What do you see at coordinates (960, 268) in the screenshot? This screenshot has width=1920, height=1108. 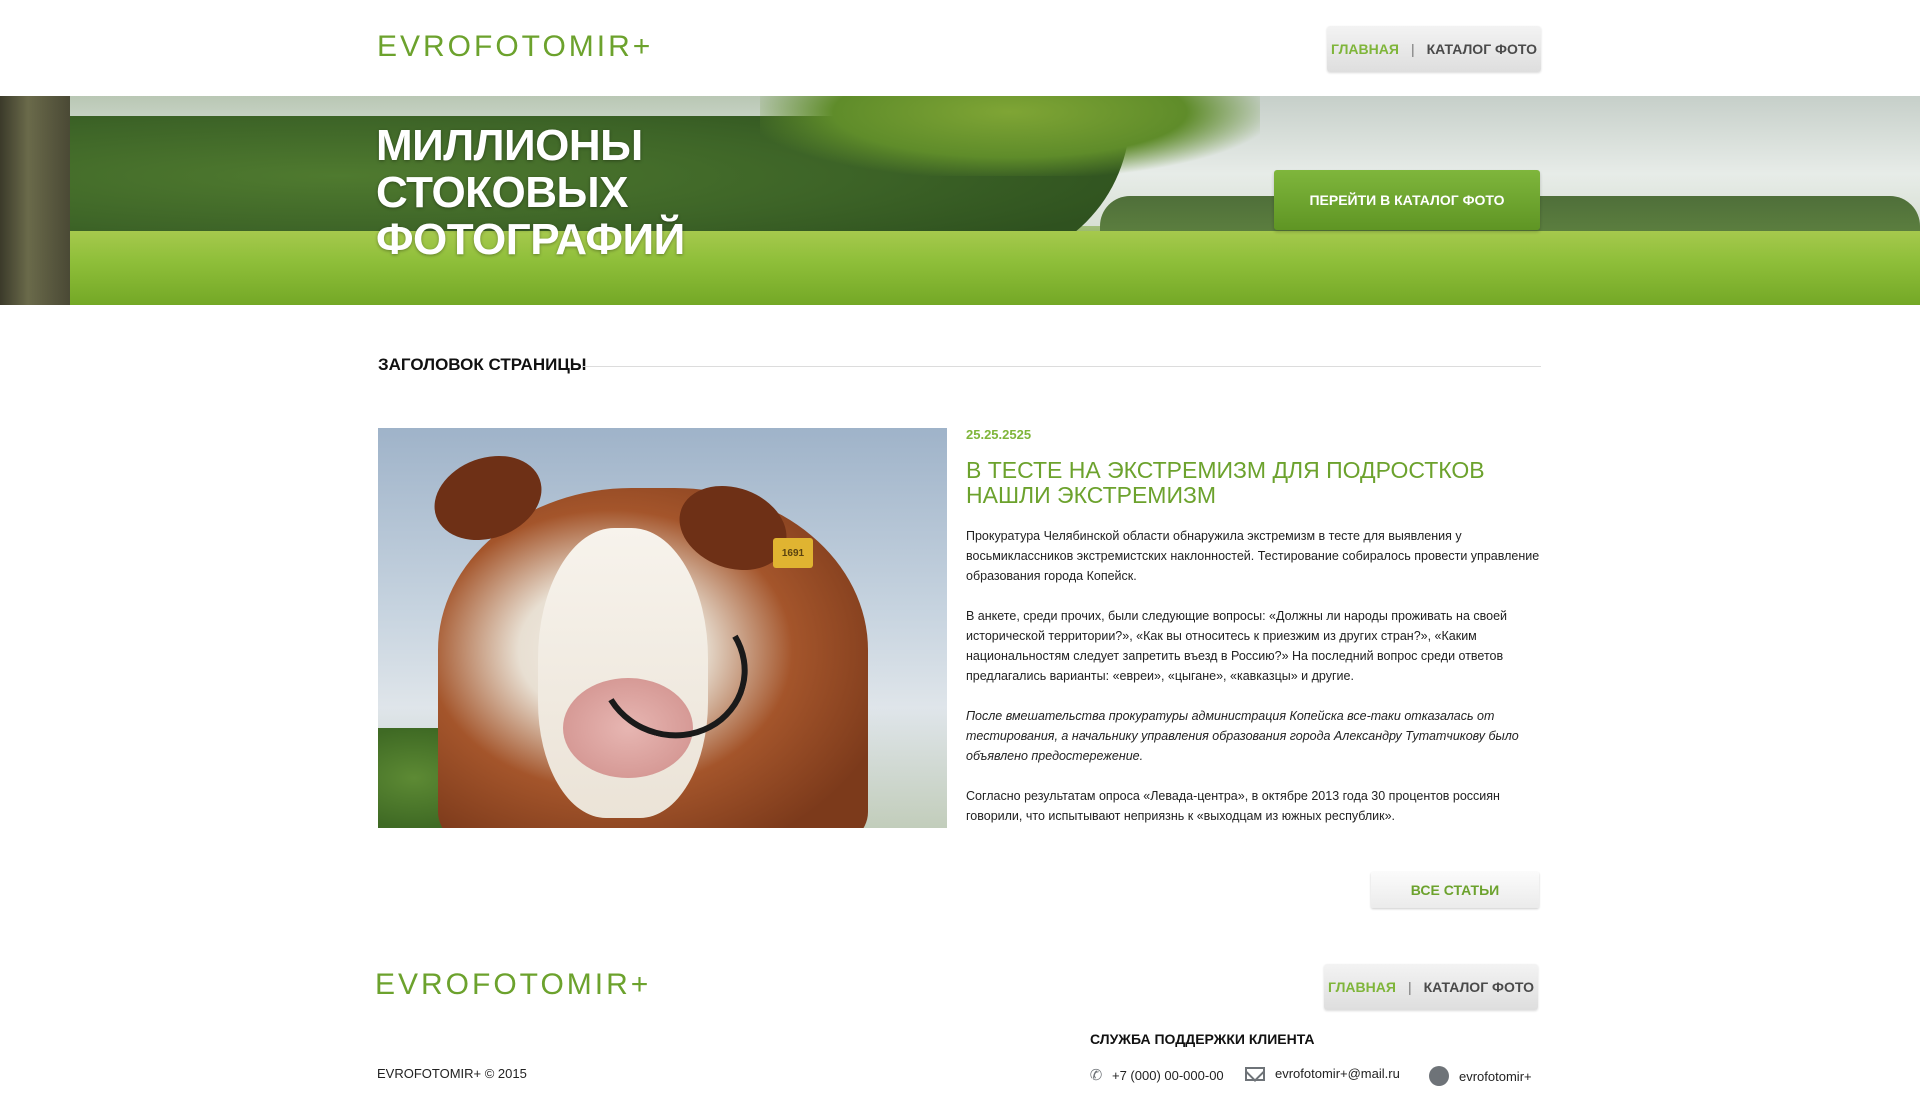 I see `hero-field` at bounding box center [960, 268].